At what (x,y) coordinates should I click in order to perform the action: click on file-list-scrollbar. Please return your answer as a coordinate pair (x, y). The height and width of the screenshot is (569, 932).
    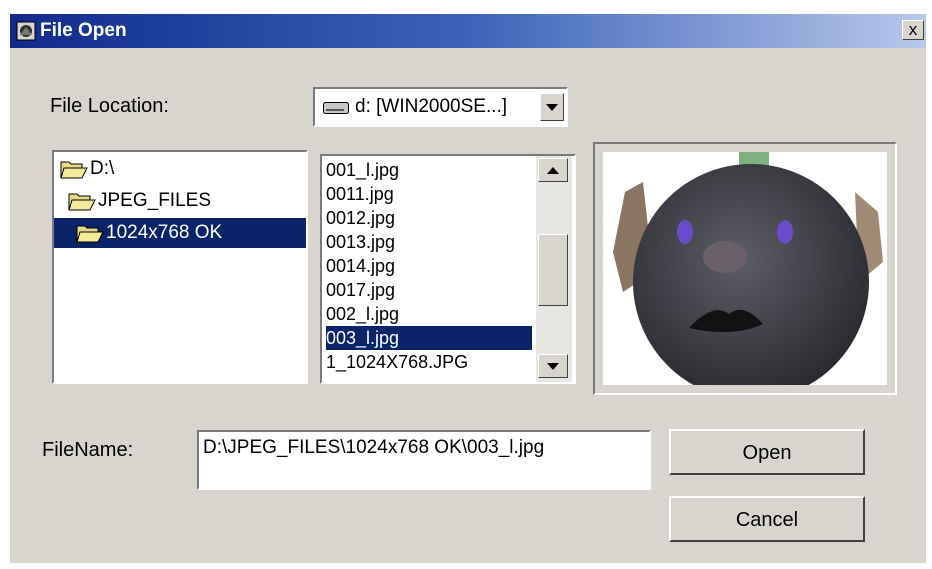
    Looking at the image, I should click on (554, 269).